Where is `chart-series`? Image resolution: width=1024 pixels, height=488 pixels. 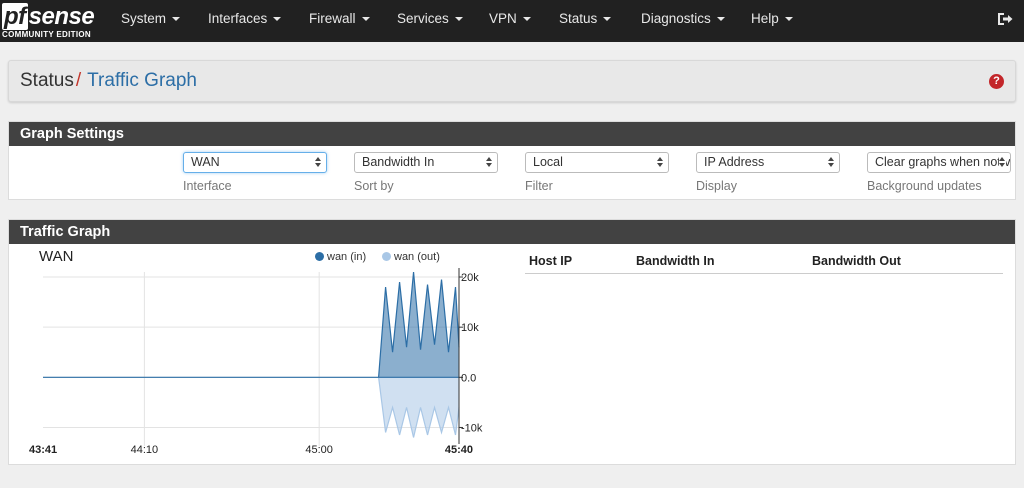
chart-series is located at coordinates (251, 354).